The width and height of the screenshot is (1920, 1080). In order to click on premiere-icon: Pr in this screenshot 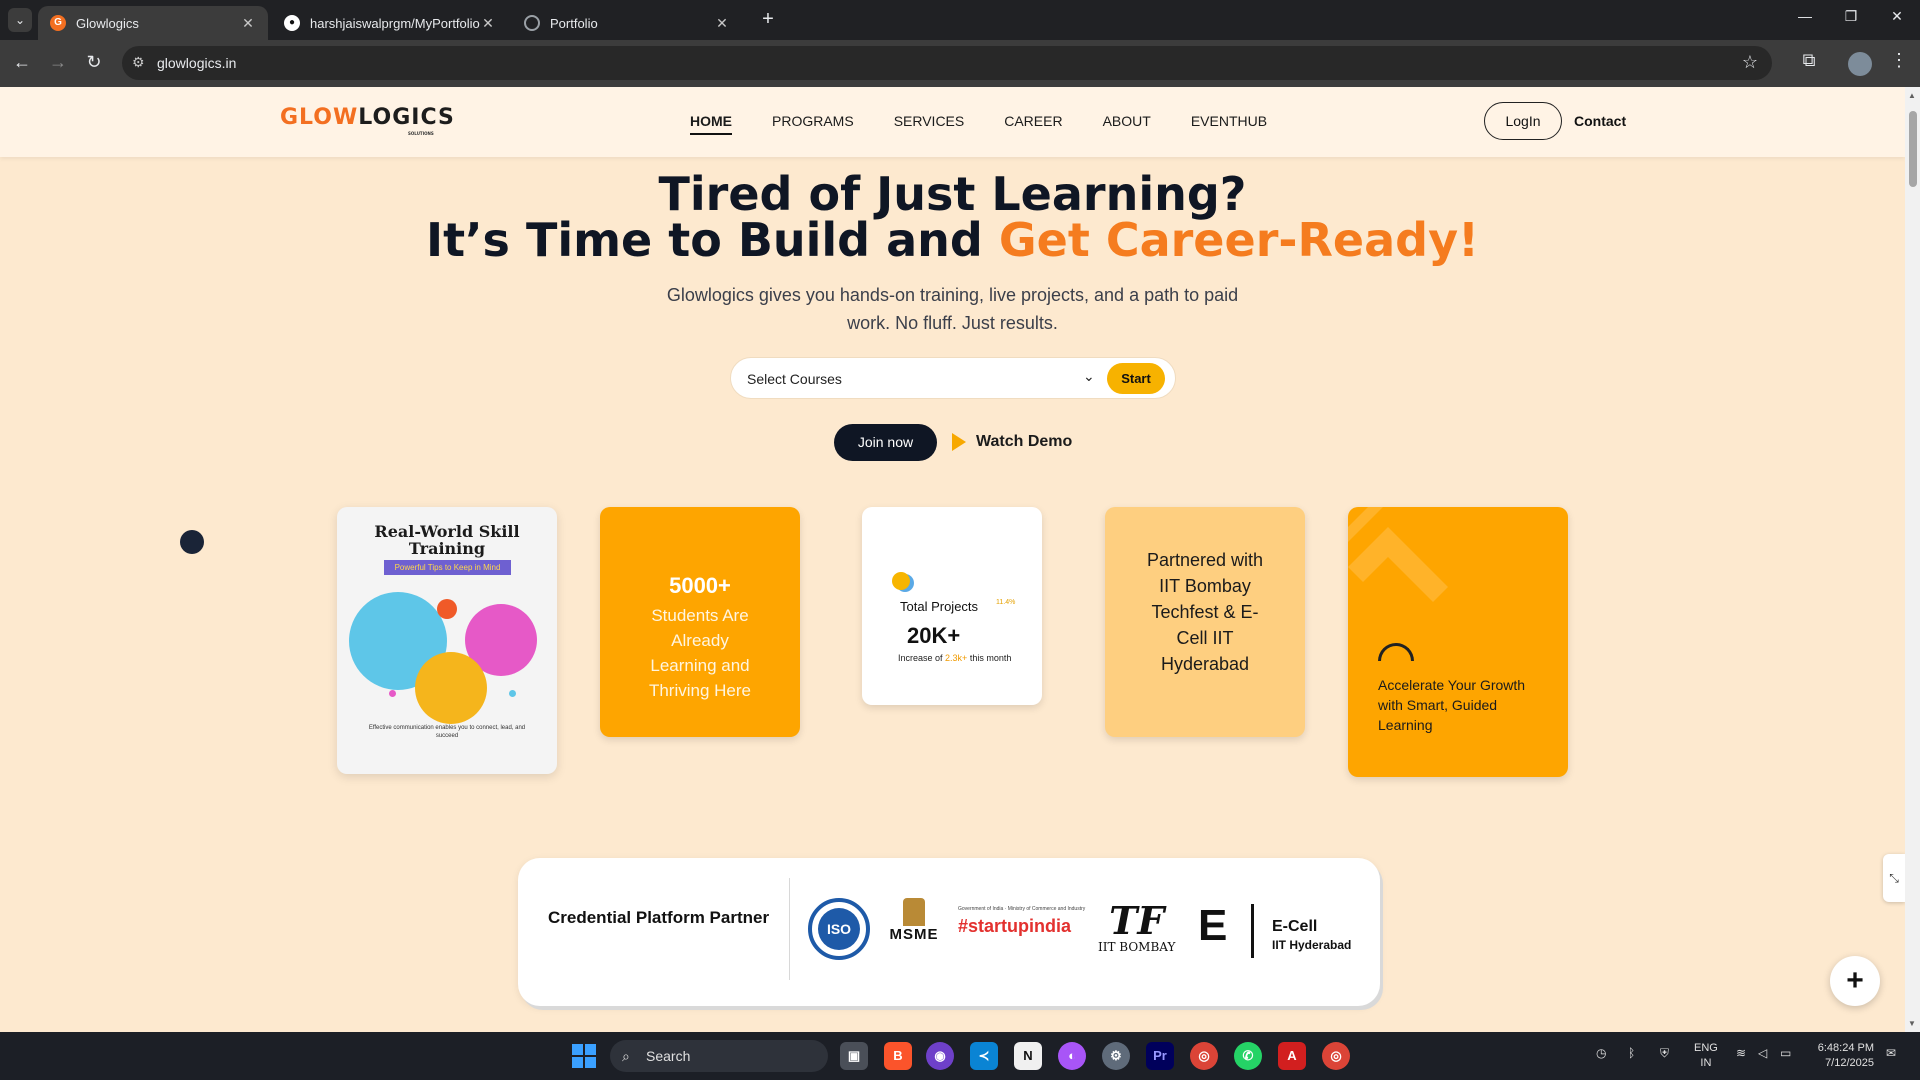, I will do `click(1160, 1056)`.